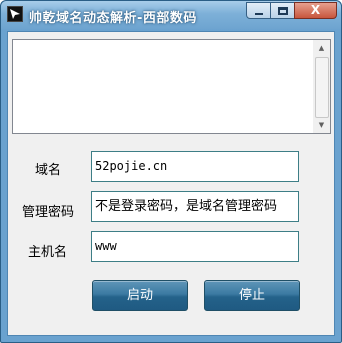 This screenshot has width=342, height=343. I want to click on password-input: 不是登录密码，是域名管理密码, so click(195, 206).